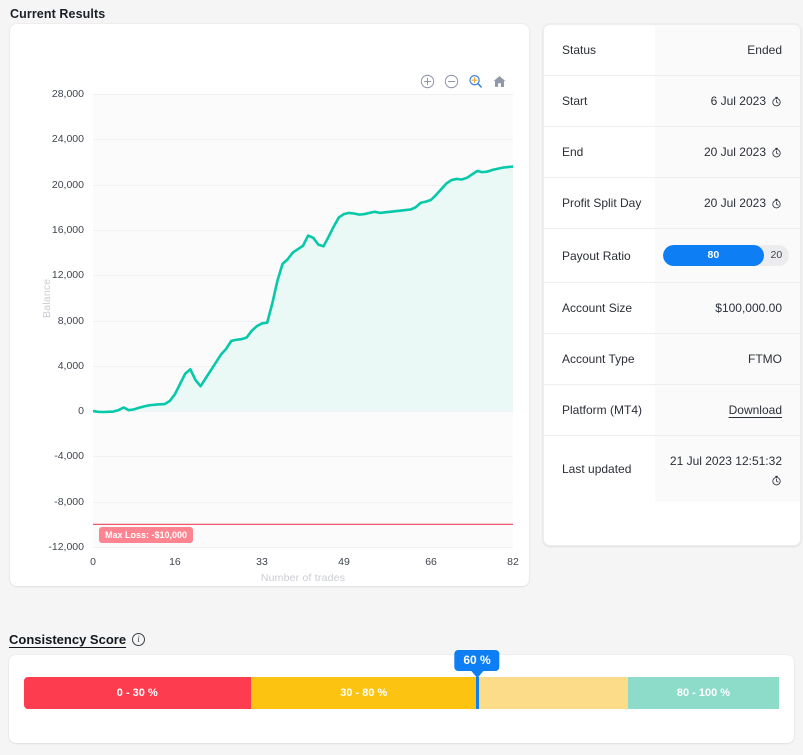 Image resolution: width=803 pixels, height=755 pixels. What do you see at coordinates (451, 81) in the screenshot?
I see `zoom-out-icon` at bounding box center [451, 81].